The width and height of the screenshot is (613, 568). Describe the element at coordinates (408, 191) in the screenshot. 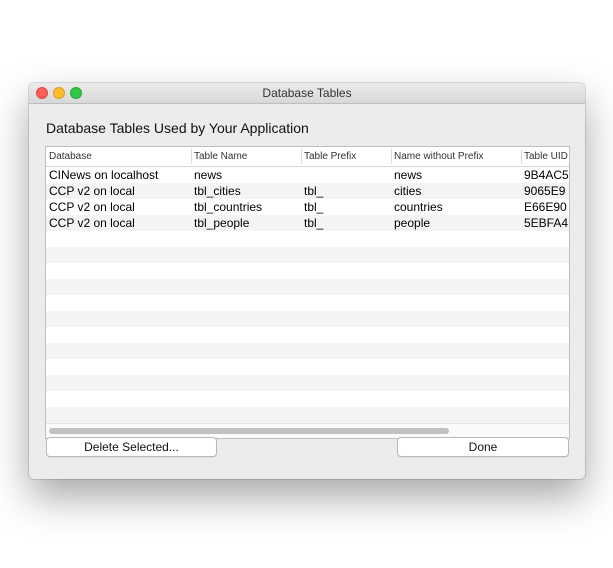

I see `cell-name-without-prefix: cities` at that location.